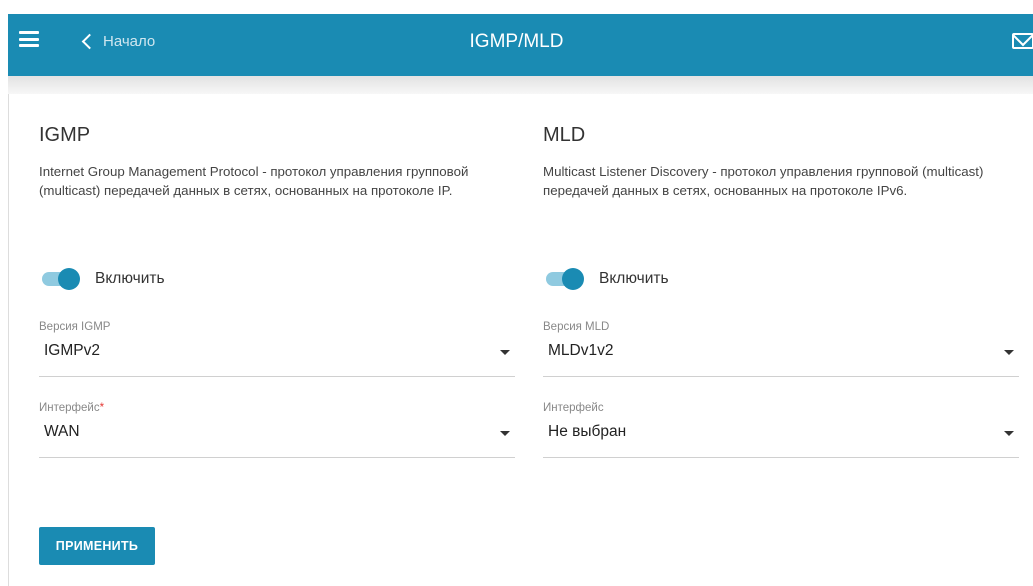  Describe the element at coordinates (781, 430) in the screenshot. I see `mld-interface-select: Интерфейс Не выбран` at that location.